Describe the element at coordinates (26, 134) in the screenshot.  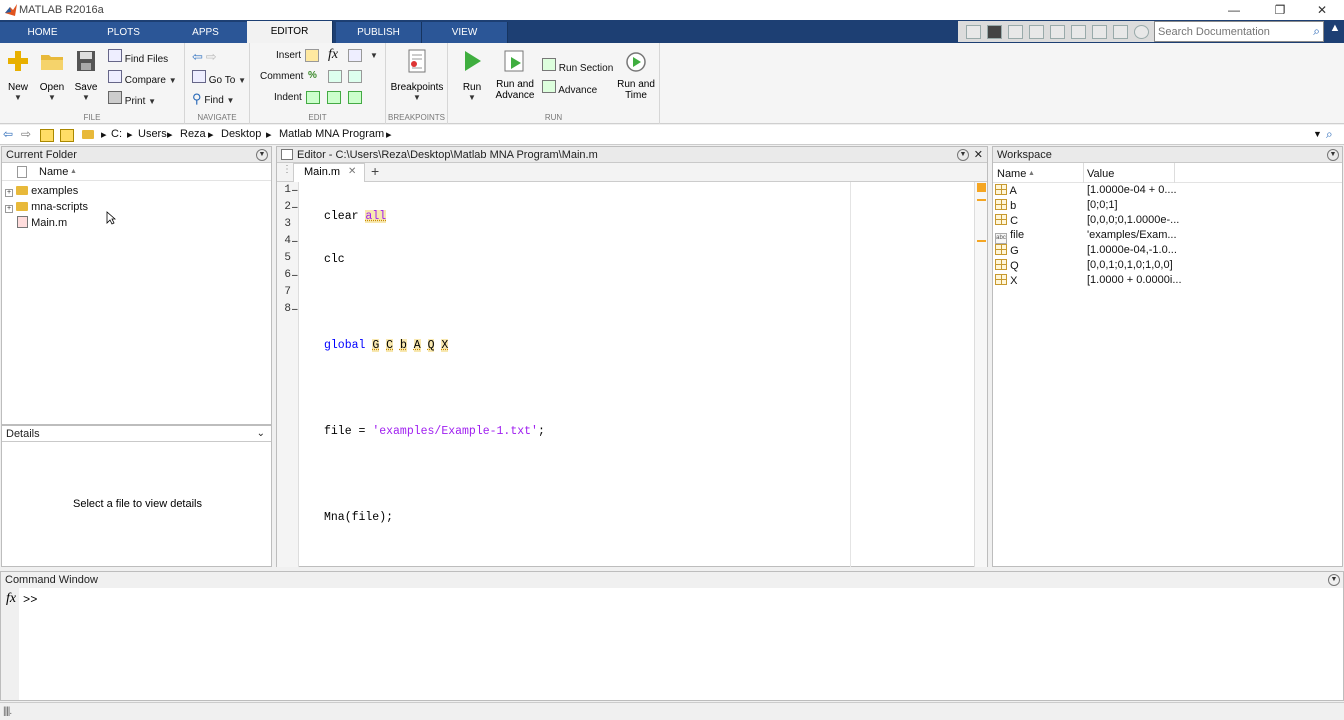
I see `forward-icon: ⇨` at that location.